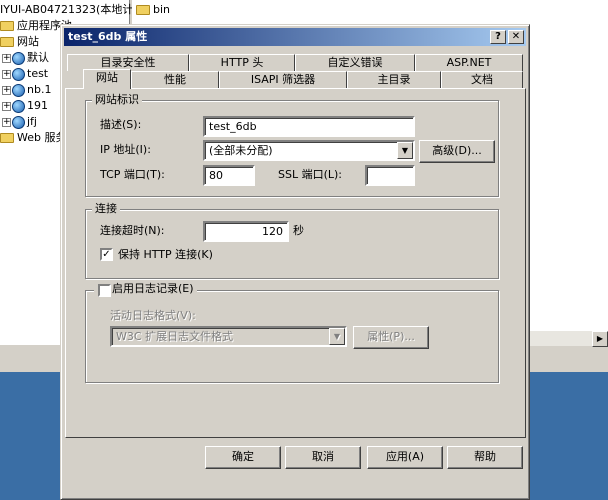 The width and height of the screenshot is (608, 500). What do you see at coordinates (405, 457) in the screenshot?
I see `apply-button: 应用(A)` at bounding box center [405, 457].